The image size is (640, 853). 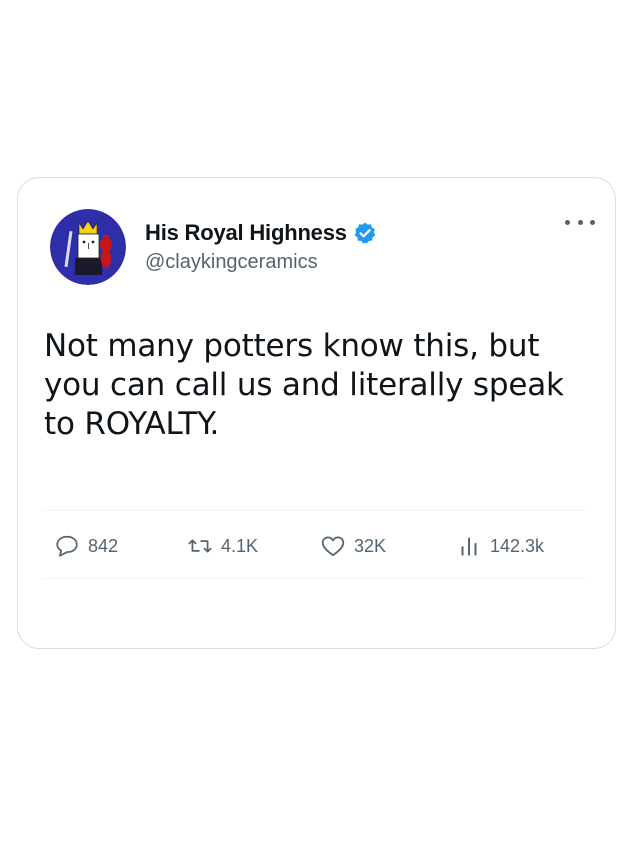 I want to click on avatar, so click(x=88, y=247).